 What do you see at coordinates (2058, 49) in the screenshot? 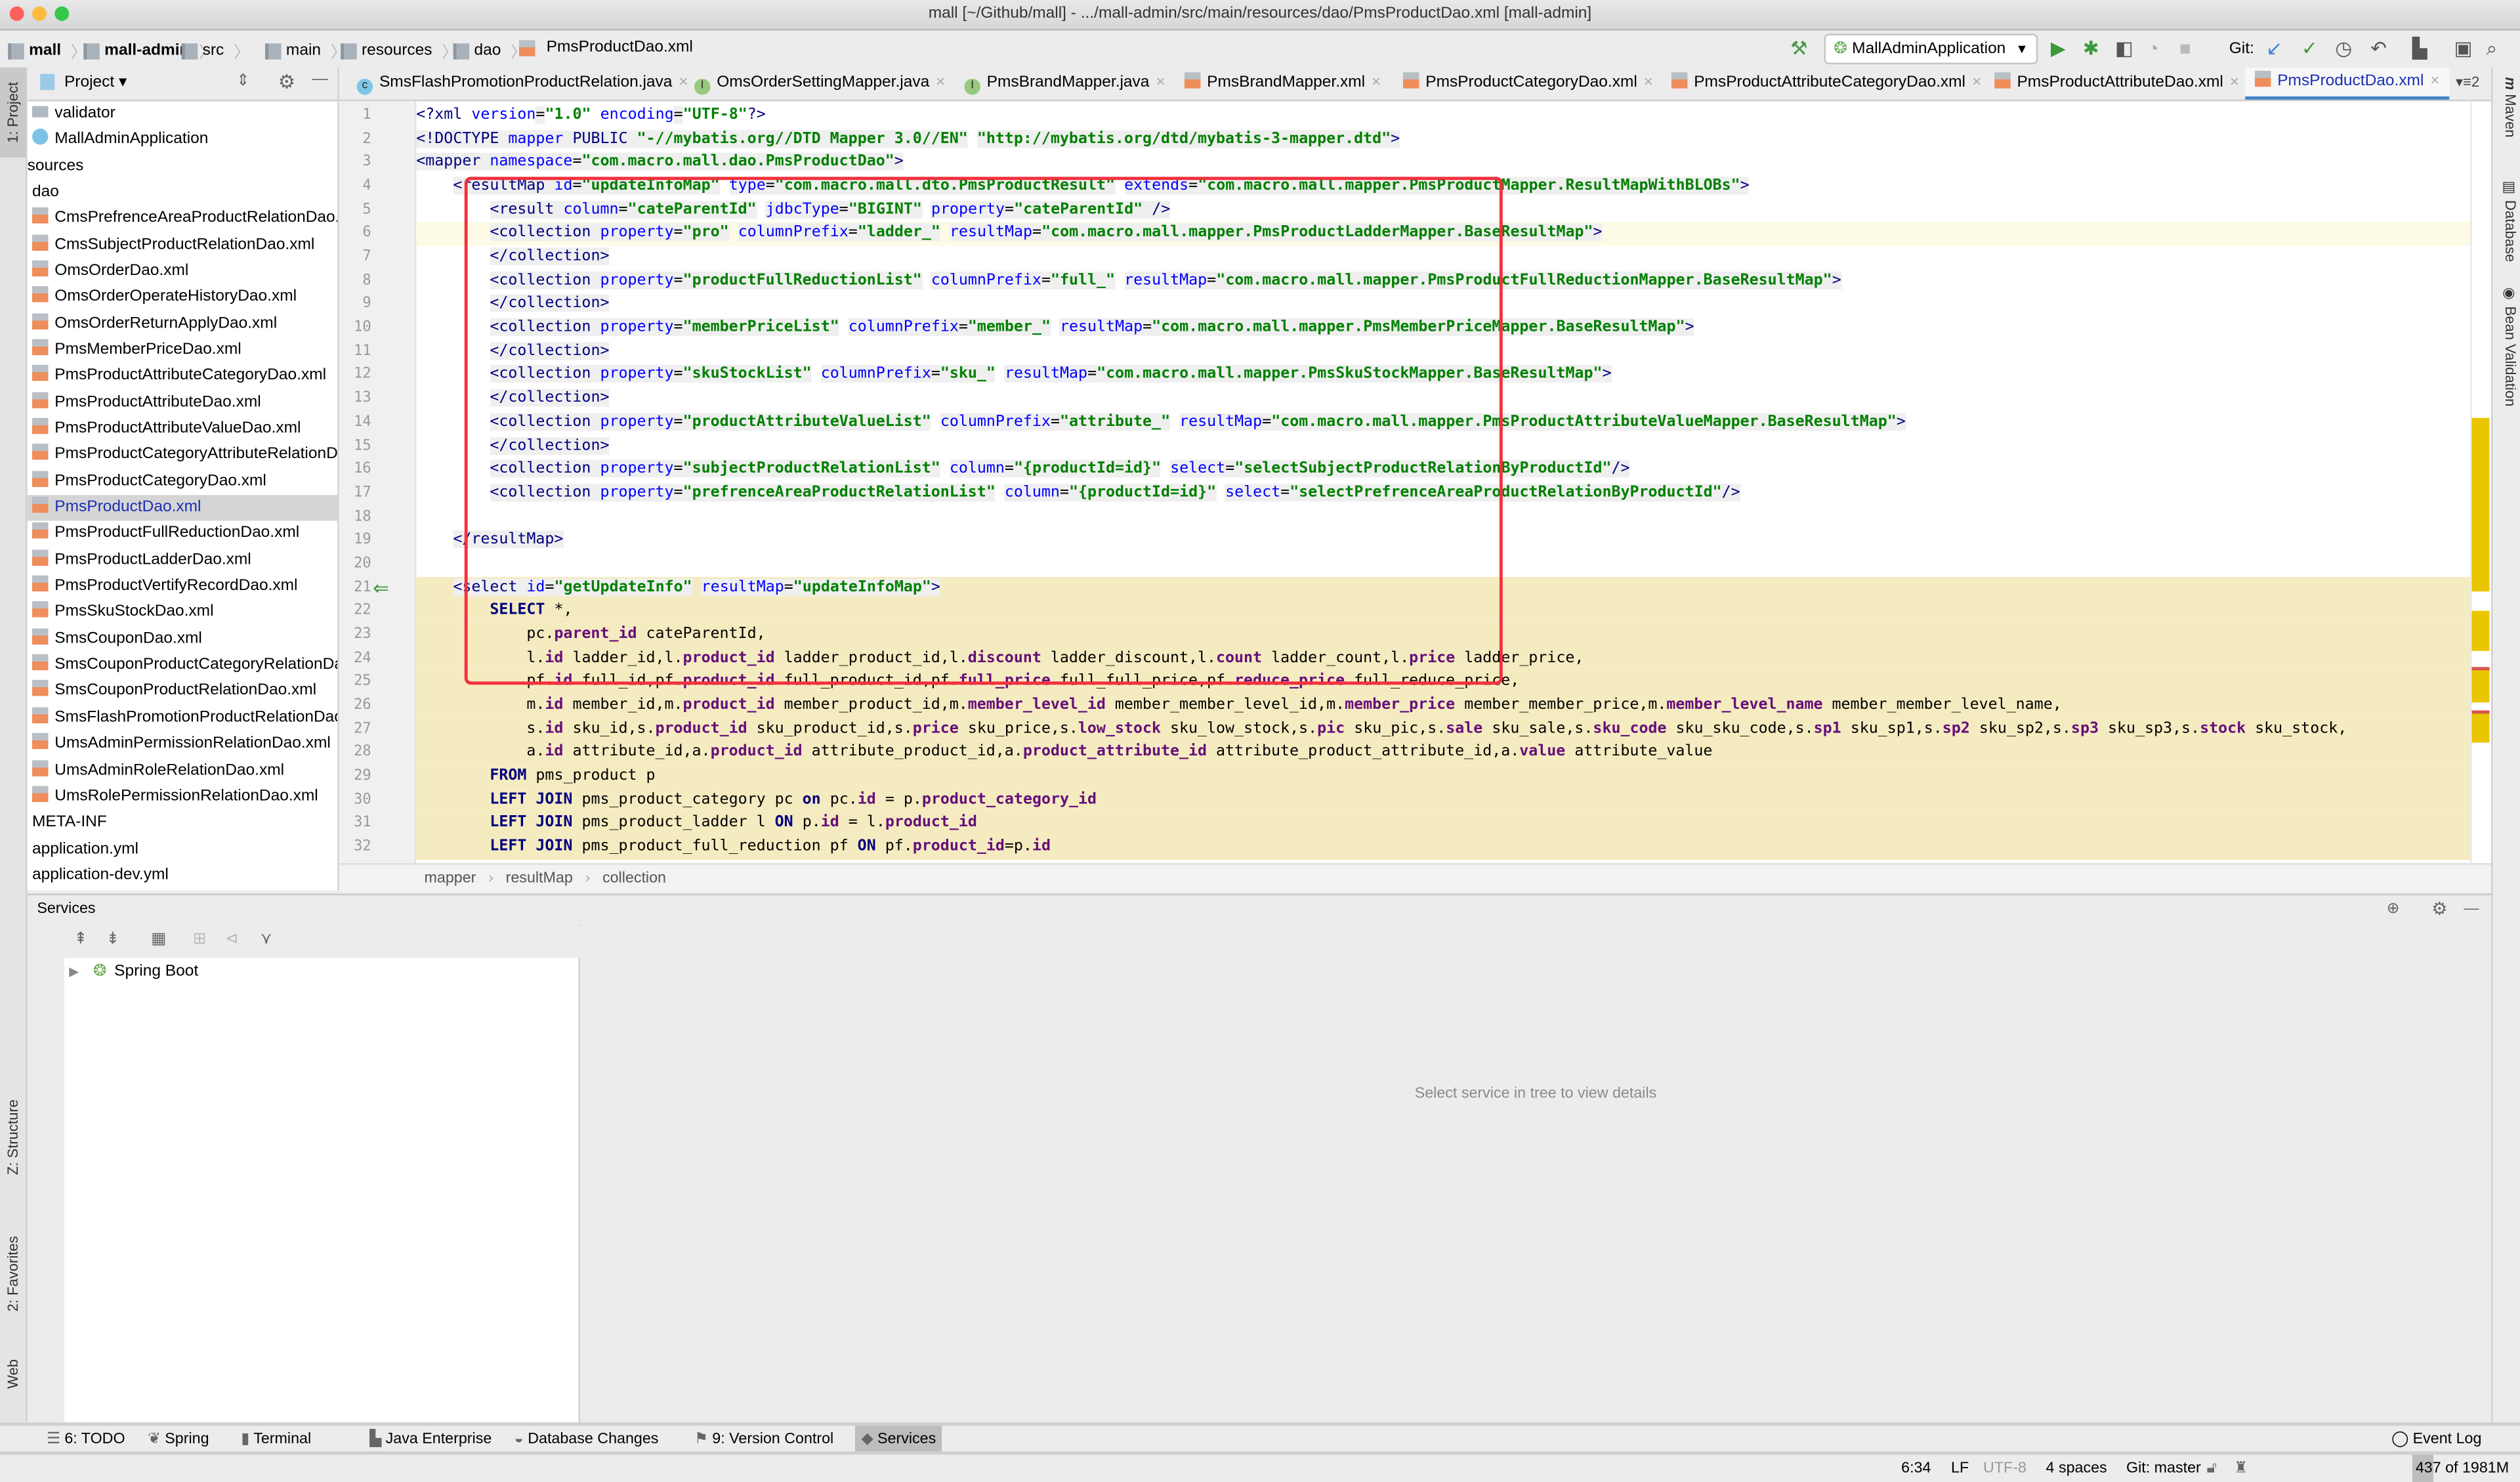
I see `run-icon: ▶` at bounding box center [2058, 49].